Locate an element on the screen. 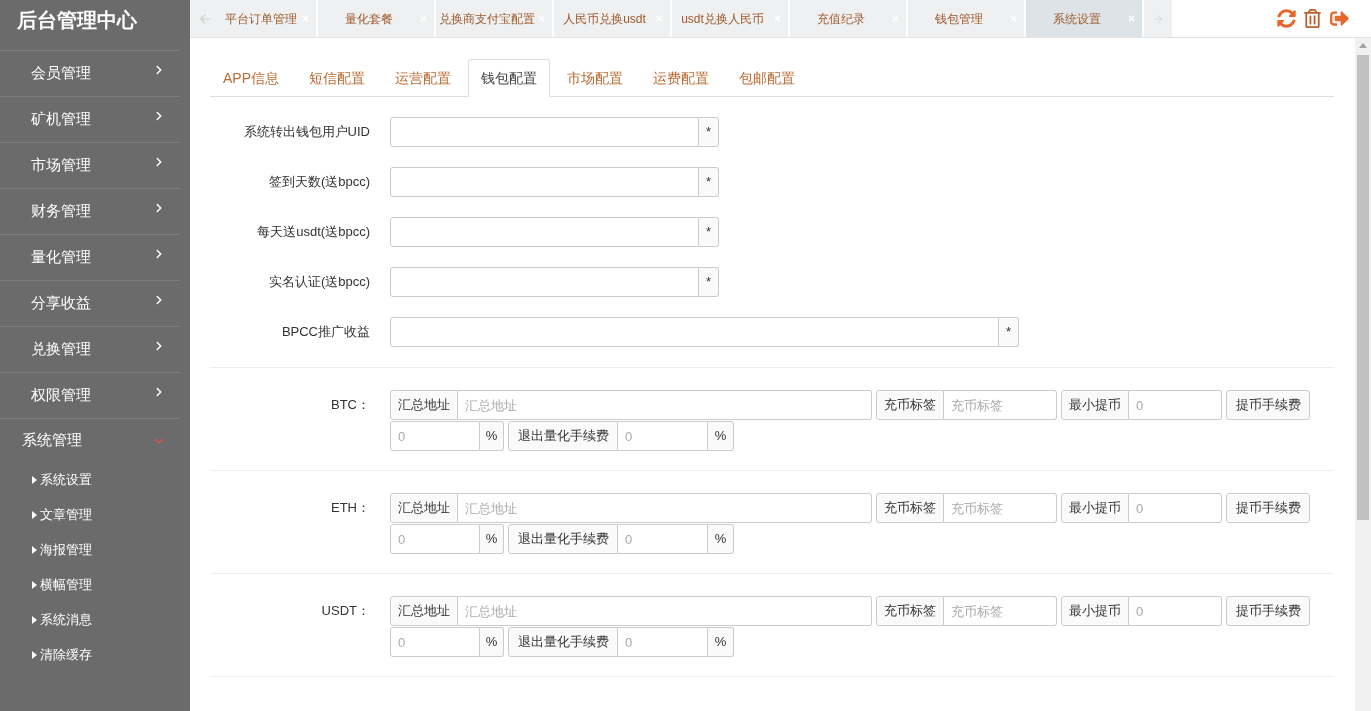 This screenshot has width=1371, height=711. sidebar-item: 市场管理 is located at coordinates (90, 165).